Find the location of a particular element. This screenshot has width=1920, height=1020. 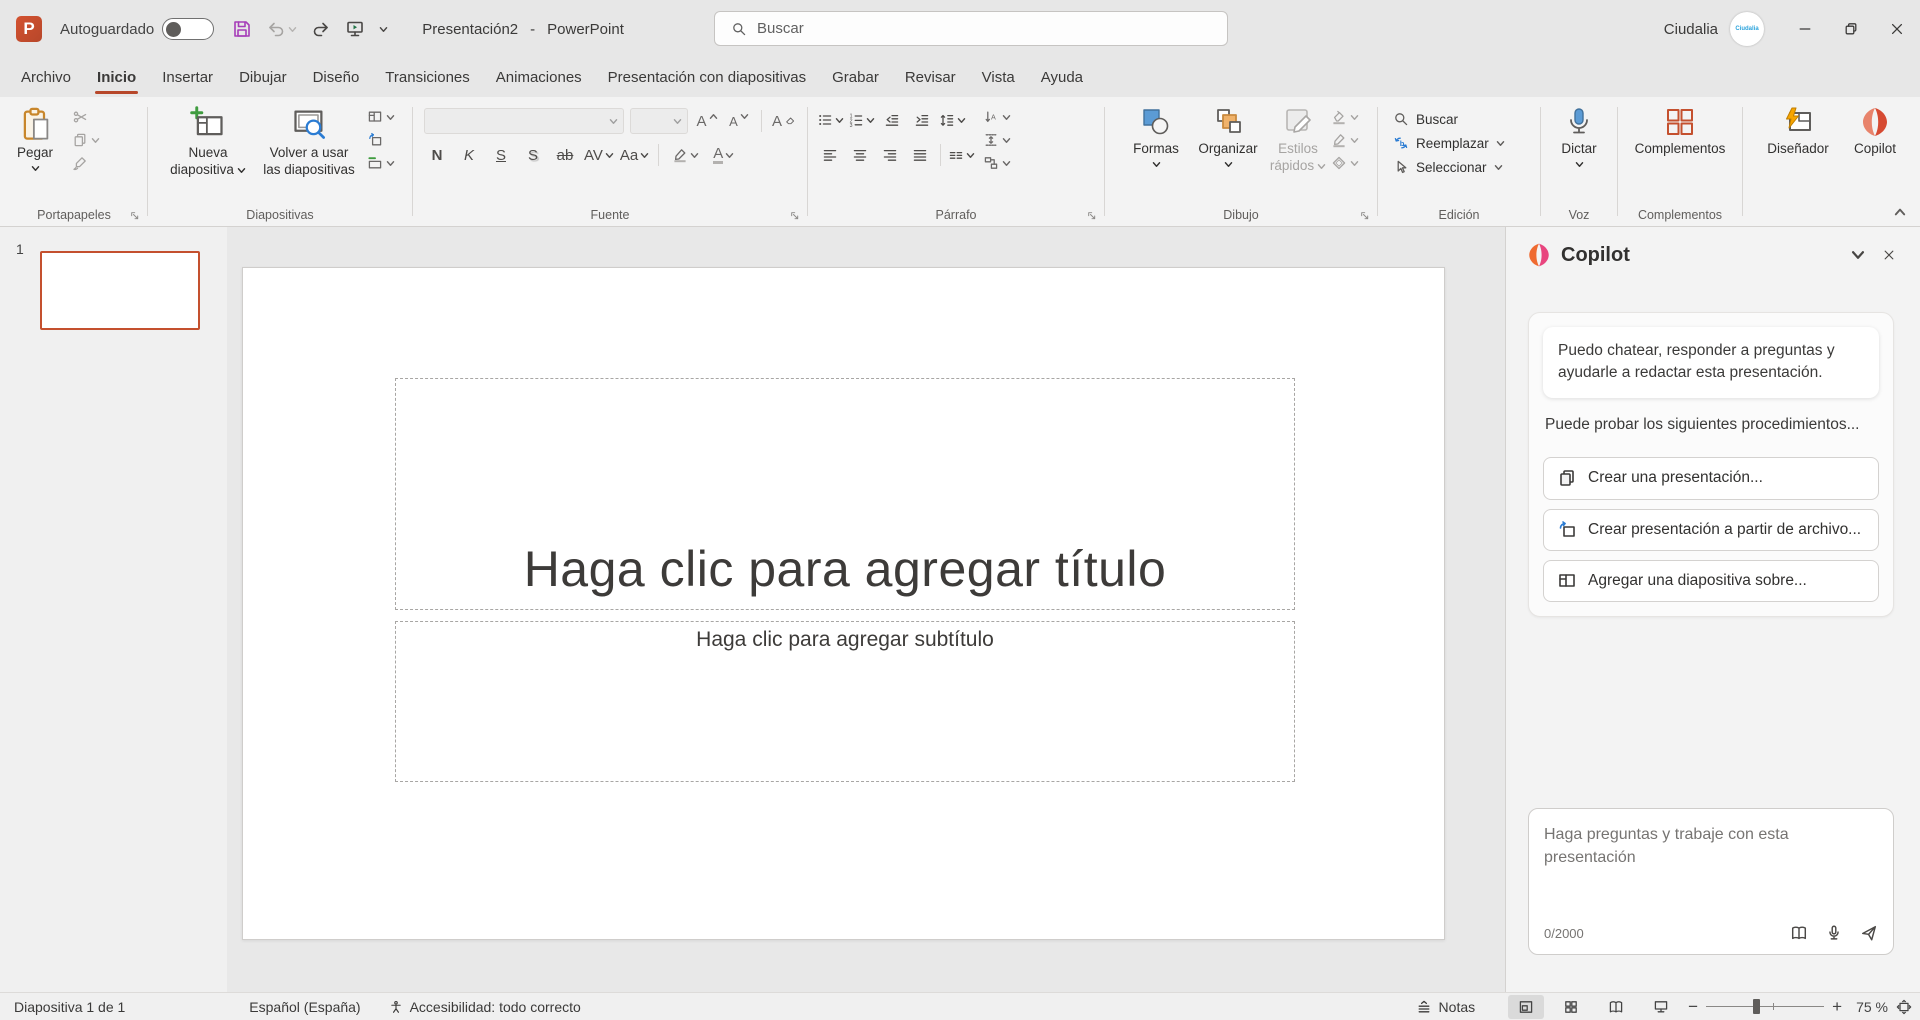

decrease-indent-button is located at coordinates (892, 120).